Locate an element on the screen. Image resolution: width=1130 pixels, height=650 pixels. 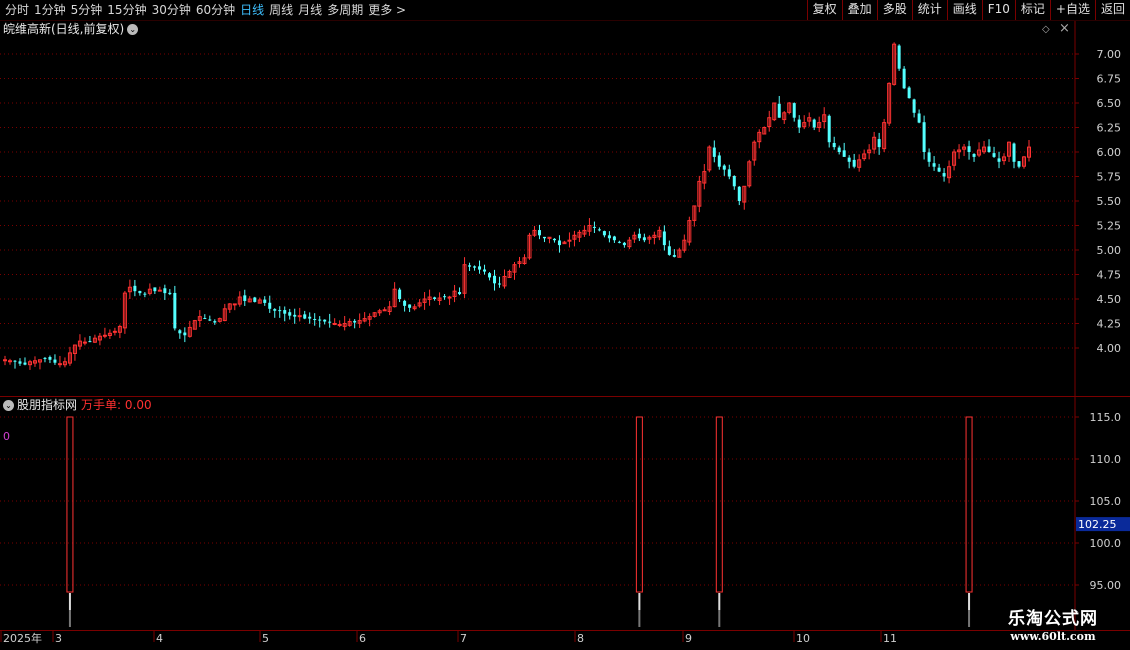
indicator-tick-label: 105.0 is located at coordinates (1106, 501).